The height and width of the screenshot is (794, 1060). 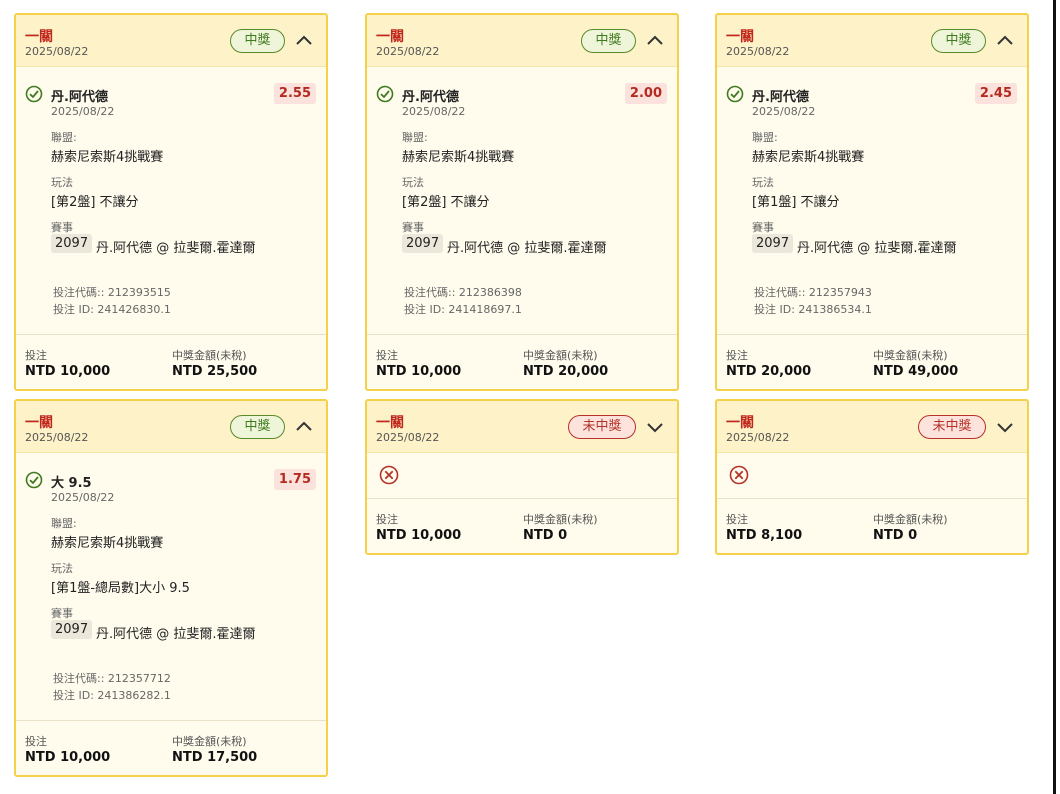 What do you see at coordinates (71, 483) in the screenshot?
I see `selection-name: 大 9.5` at bounding box center [71, 483].